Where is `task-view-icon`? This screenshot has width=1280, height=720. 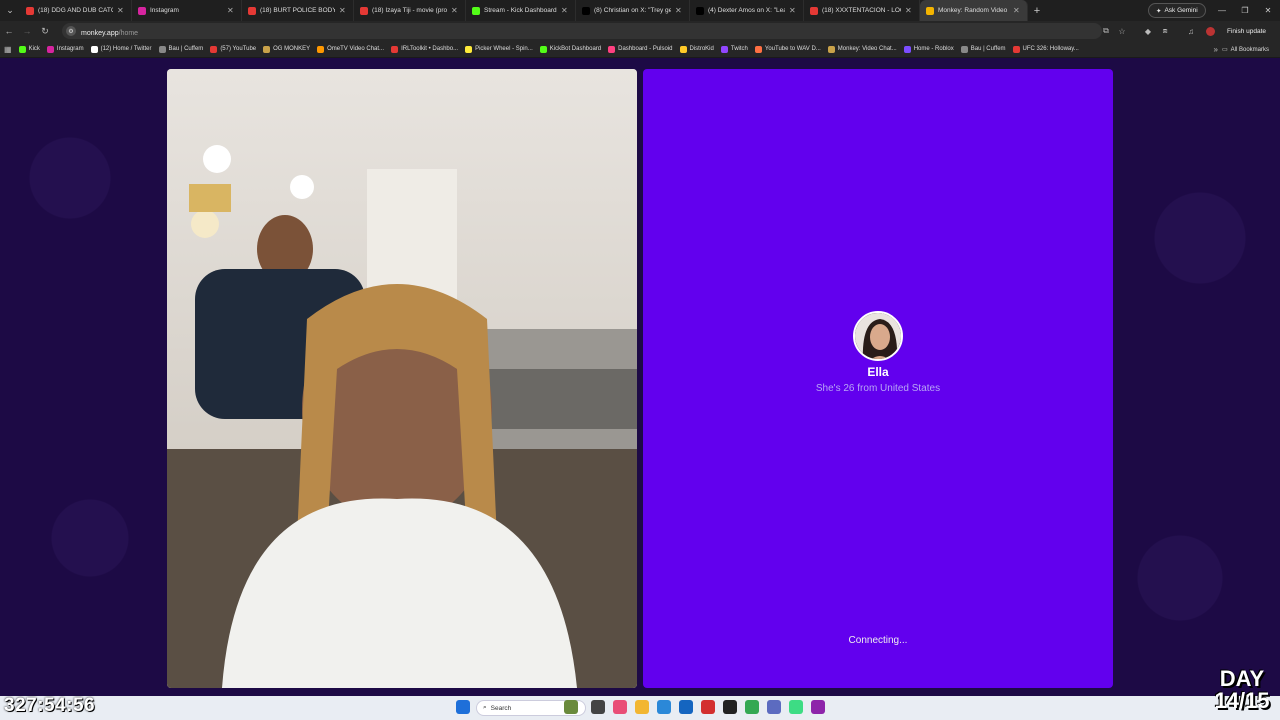
task-view-icon is located at coordinates (598, 707).